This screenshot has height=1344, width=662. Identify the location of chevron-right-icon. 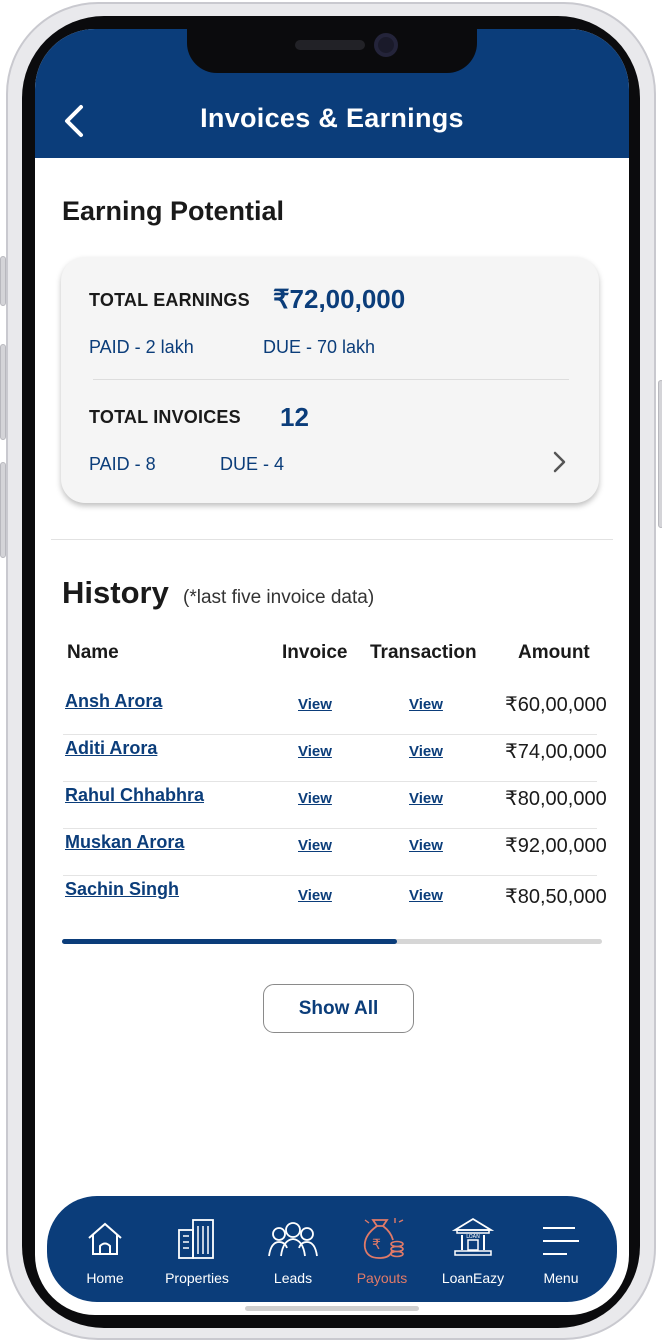
(560, 462).